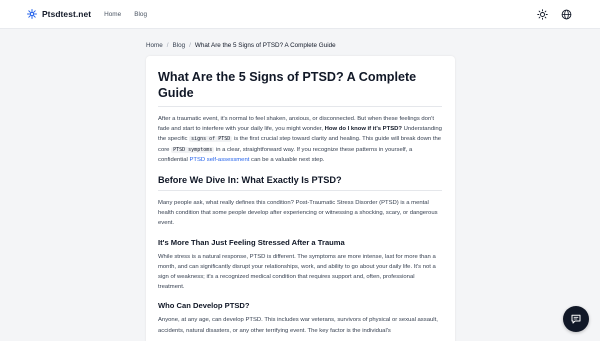 The width and height of the screenshot is (600, 341). What do you see at coordinates (566, 14) in the screenshot?
I see `globe-icon` at bounding box center [566, 14].